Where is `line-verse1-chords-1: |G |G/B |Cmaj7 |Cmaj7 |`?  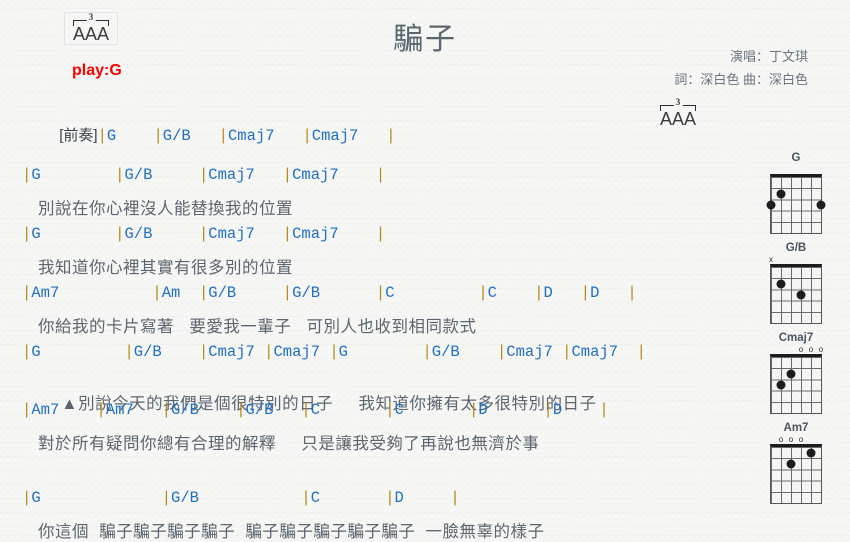 line-verse1-chords-1: |G |G/B |Cmaj7 |Cmaj7 | is located at coordinates (204, 175).